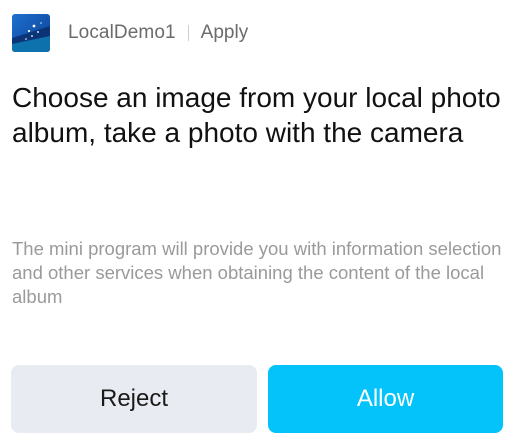 This screenshot has width=526, height=443. Describe the element at coordinates (31, 33) in the screenshot. I see `app-logo-icon` at that location.